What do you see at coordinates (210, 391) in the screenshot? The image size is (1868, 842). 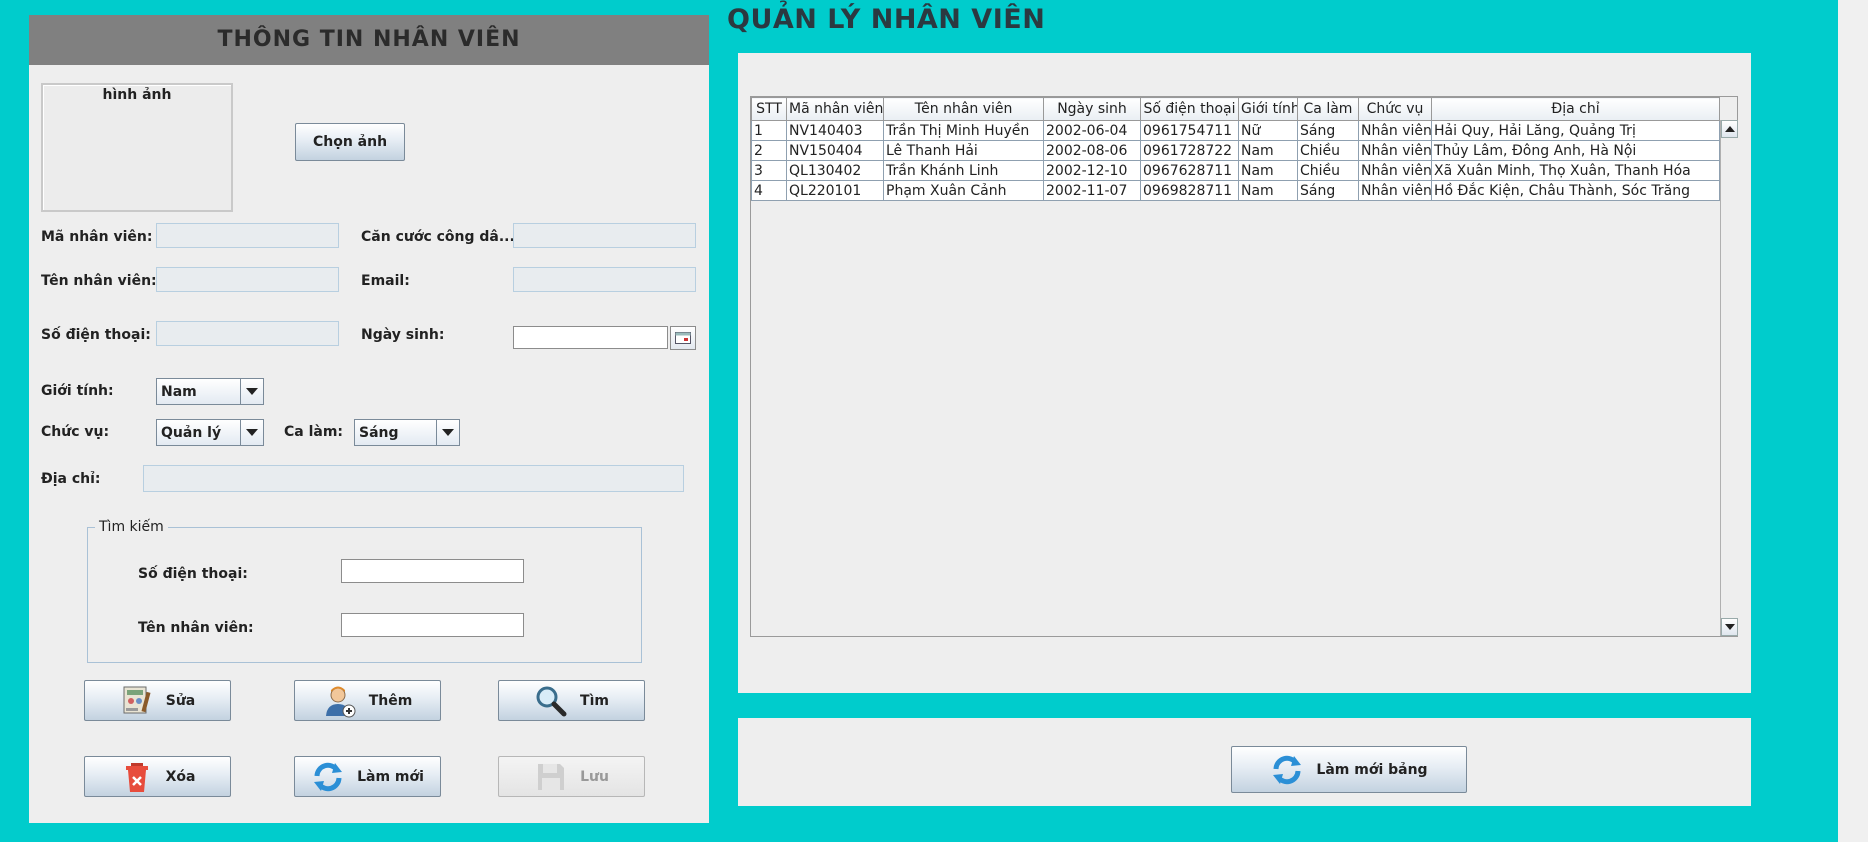 I see `gender-select: Nam` at bounding box center [210, 391].